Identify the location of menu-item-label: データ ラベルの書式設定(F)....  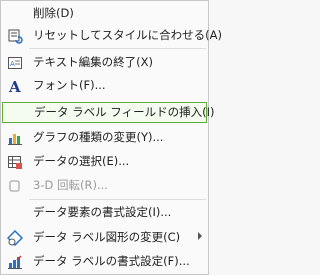
(111, 261).